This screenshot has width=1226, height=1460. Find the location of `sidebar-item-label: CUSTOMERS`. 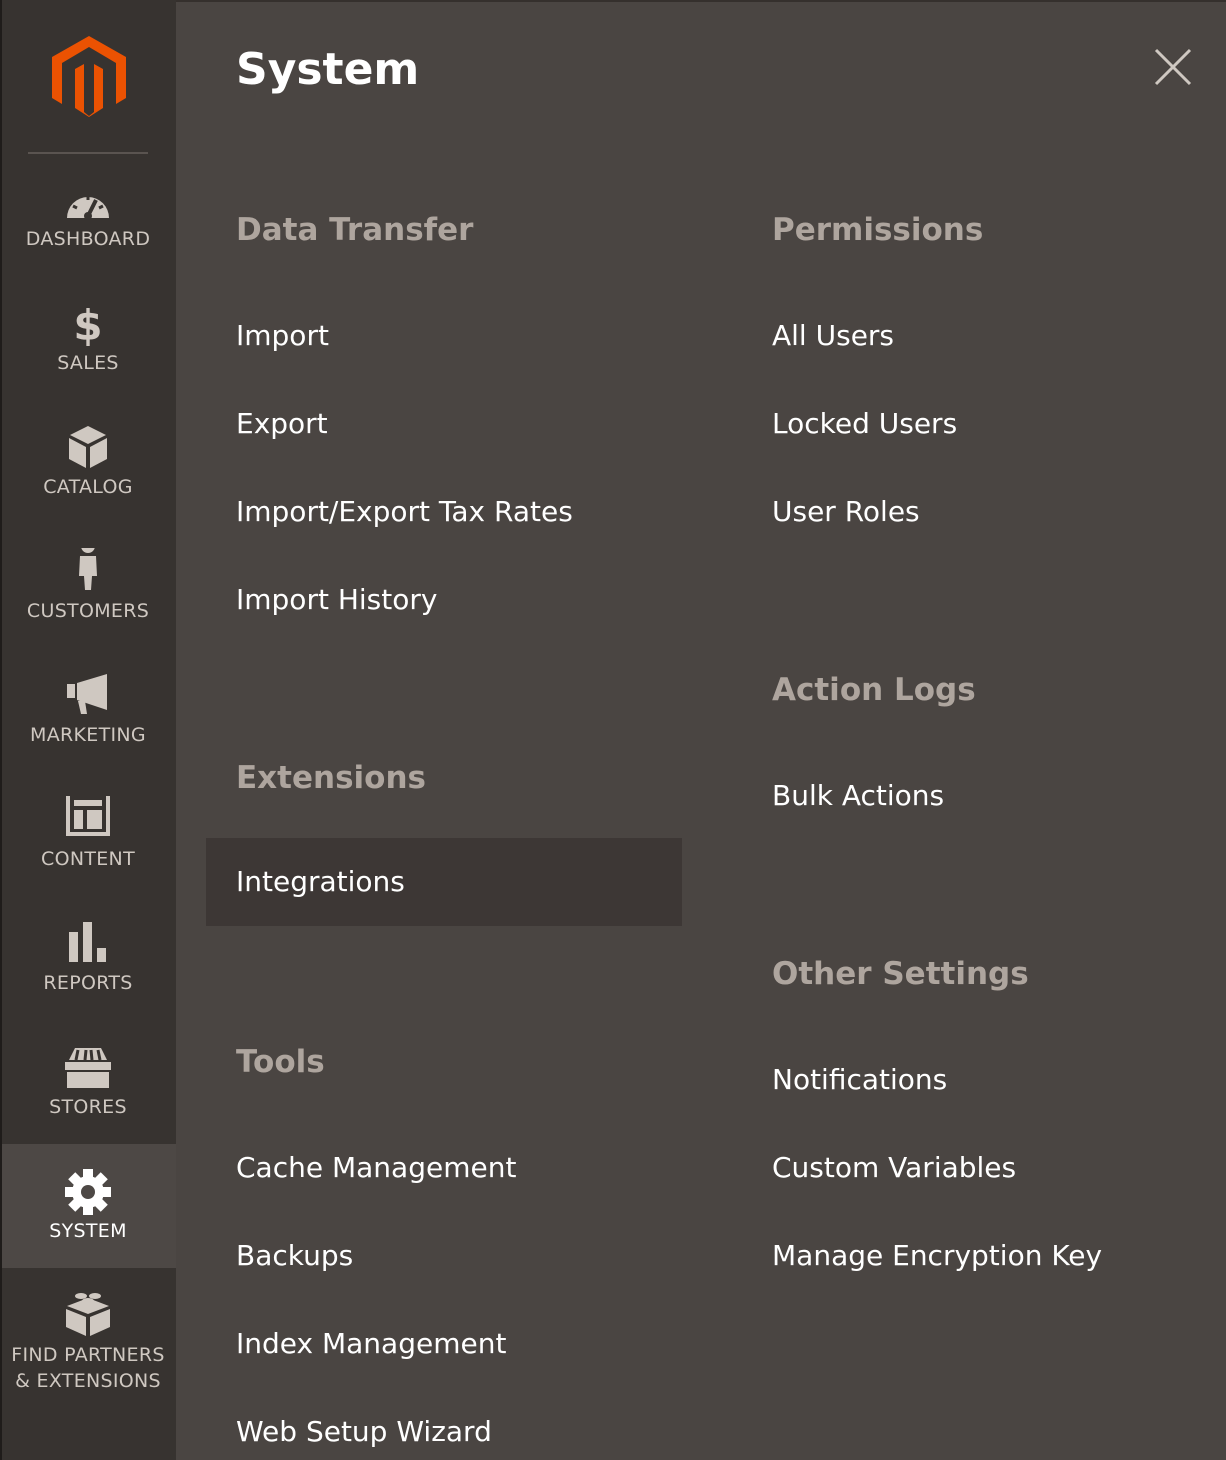

sidebar-item-label: CUSTOMERS is located at coordinates (88, 611).